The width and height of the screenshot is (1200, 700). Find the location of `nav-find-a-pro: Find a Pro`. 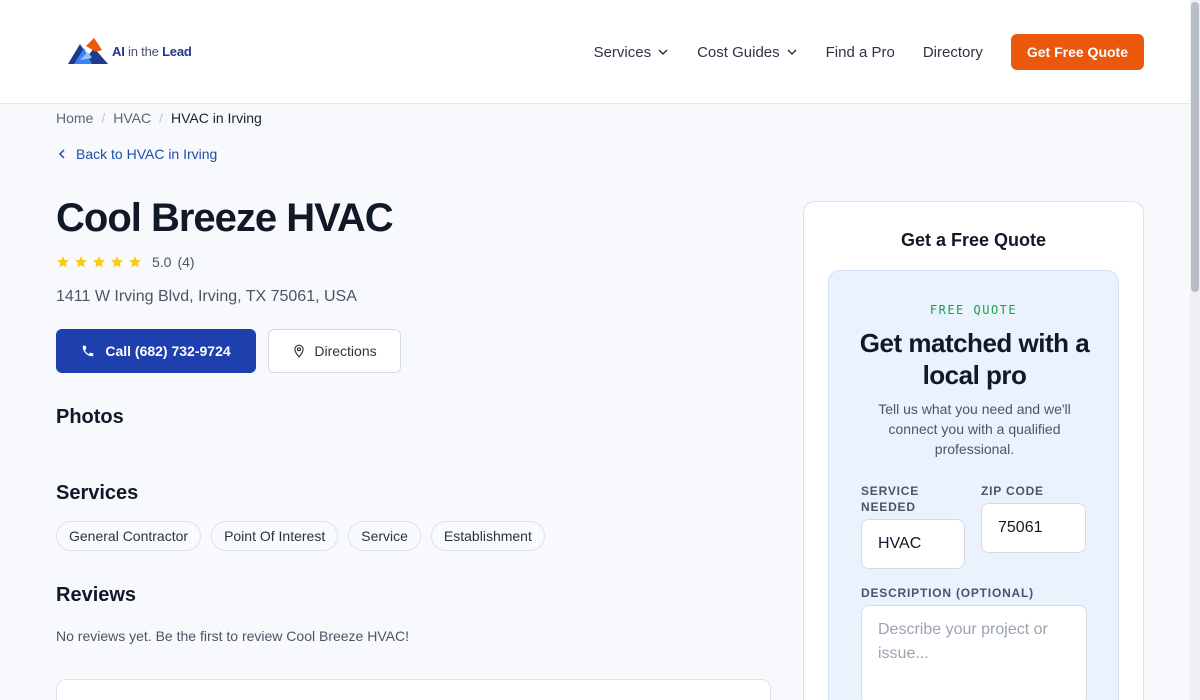

nav-find-a-pro: Find a Pro is located at coordinates (860, 52).